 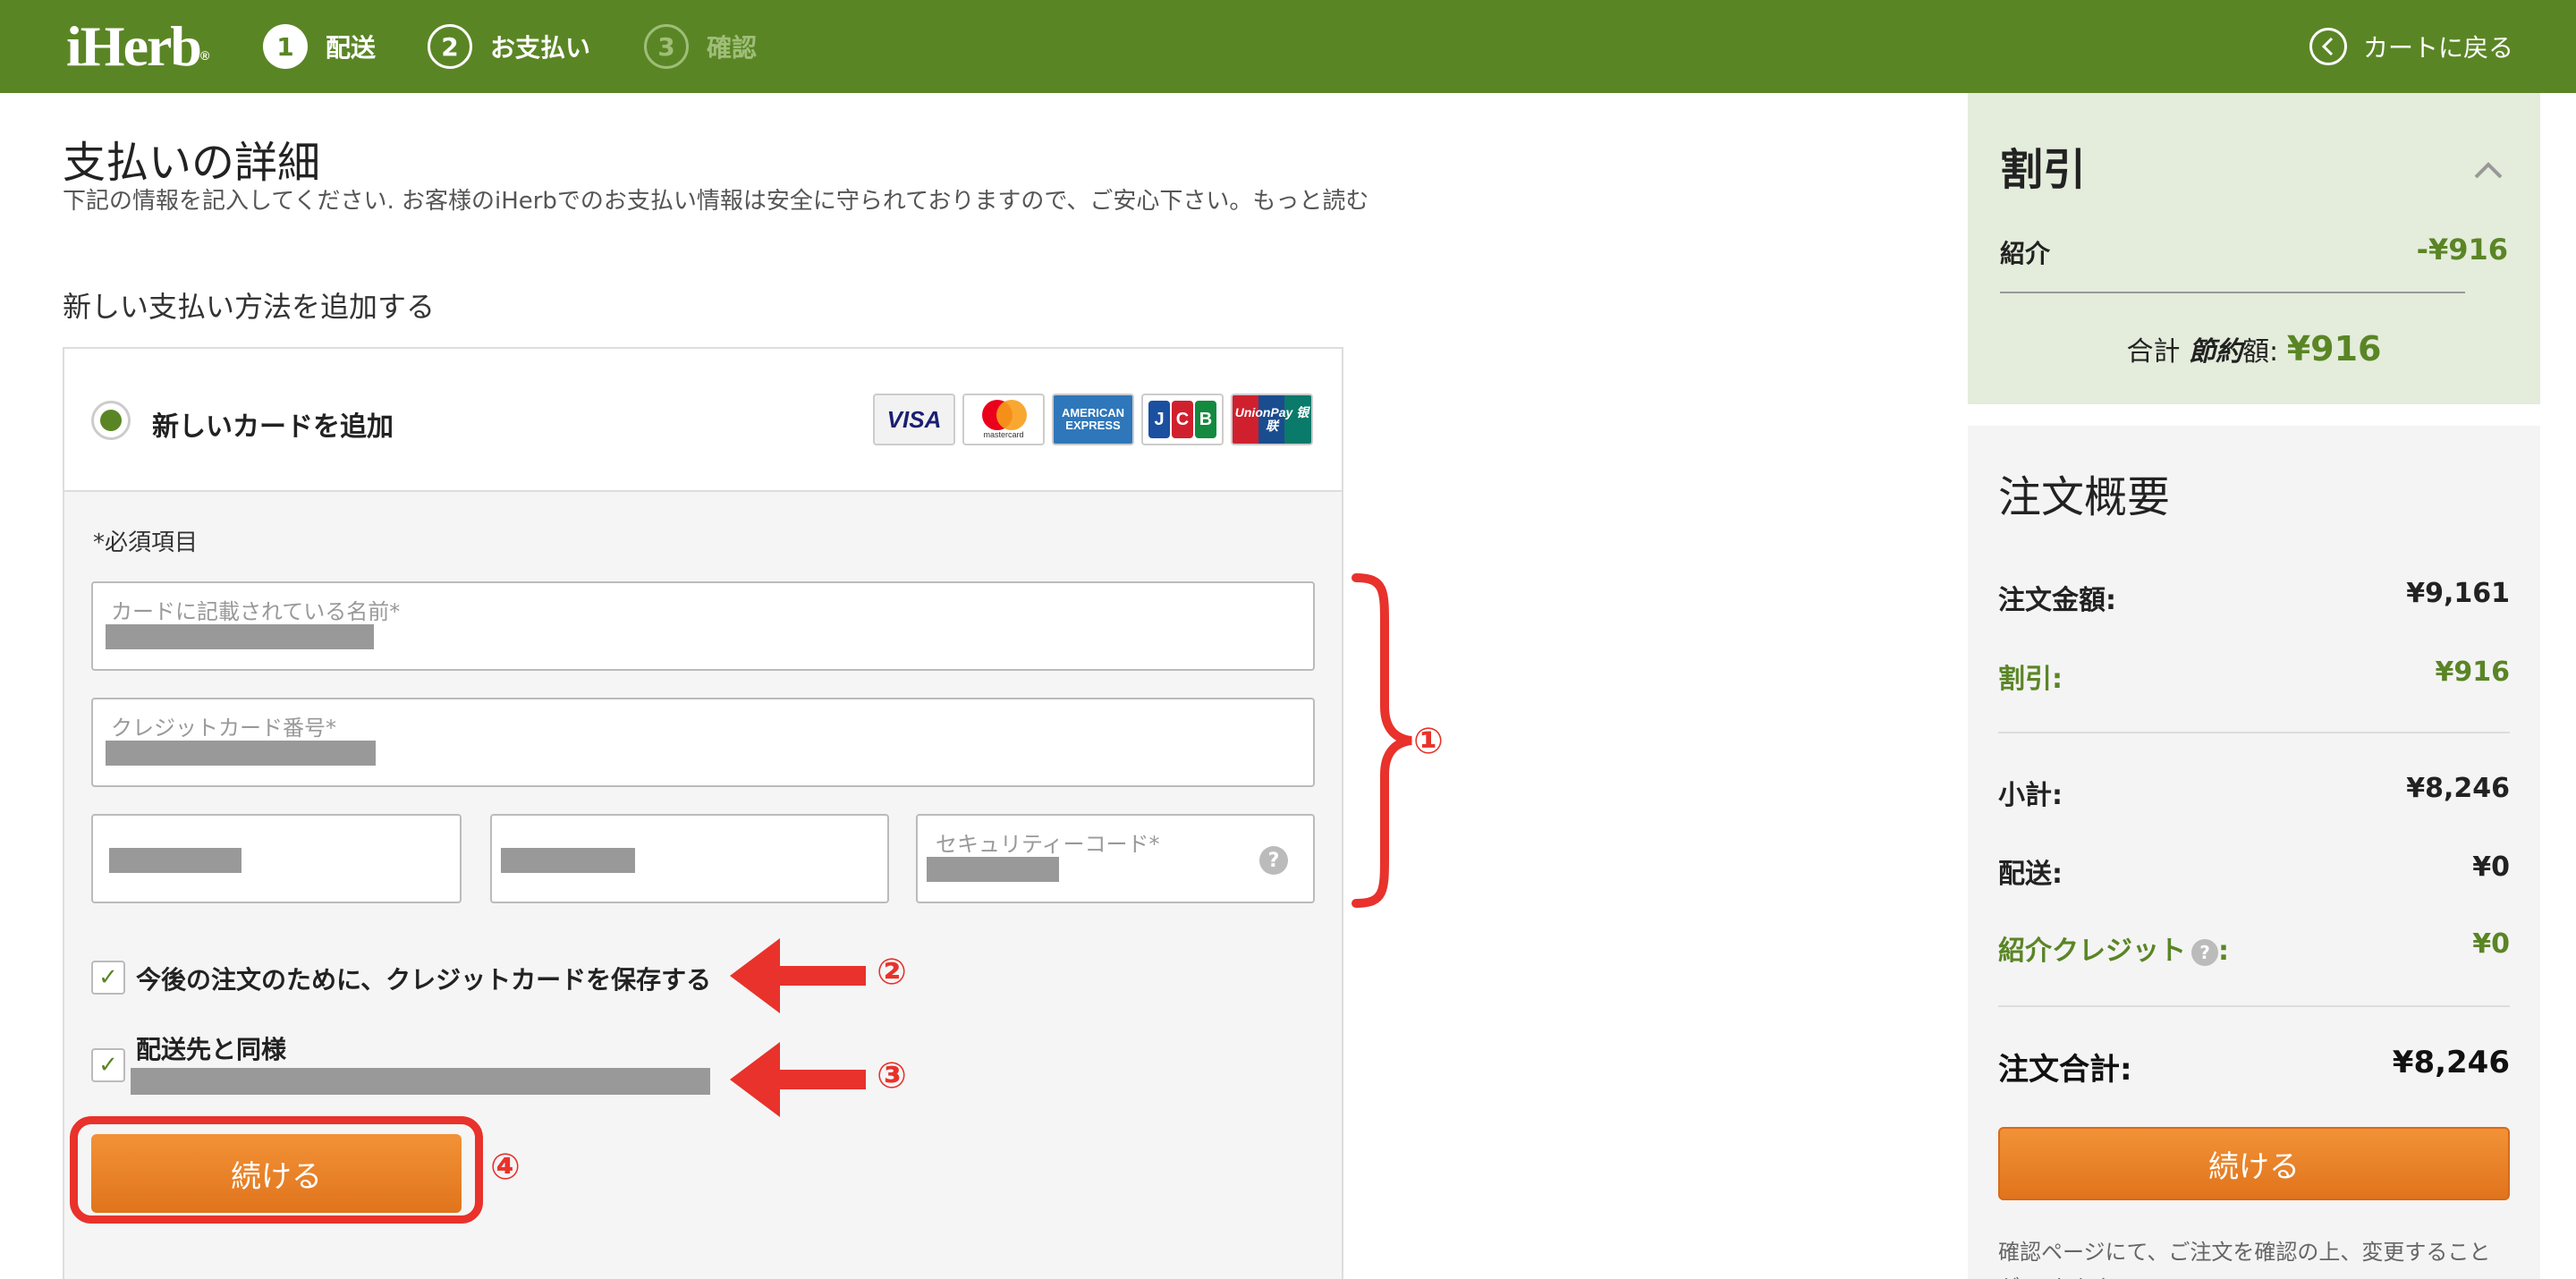 I want to click on logo-text: iHerb, so click(x=134, y=46).